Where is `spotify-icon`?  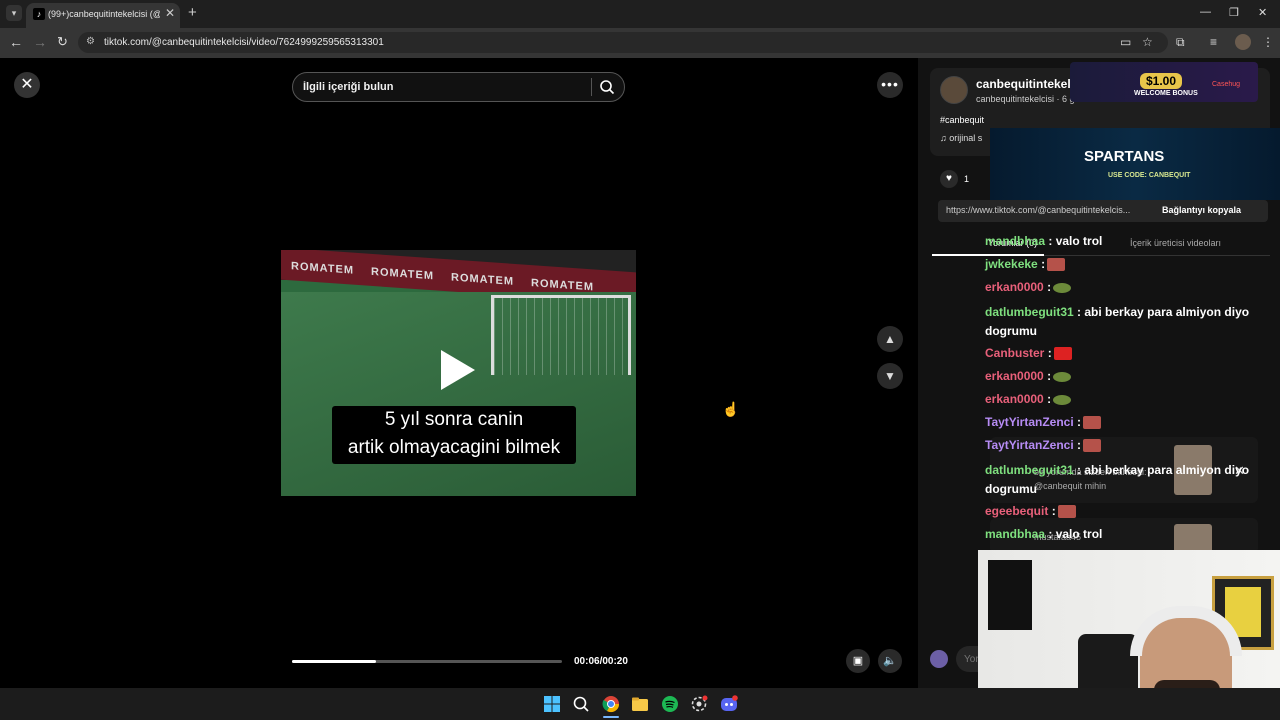 spotify-icon is located at coordinates (670, 704).